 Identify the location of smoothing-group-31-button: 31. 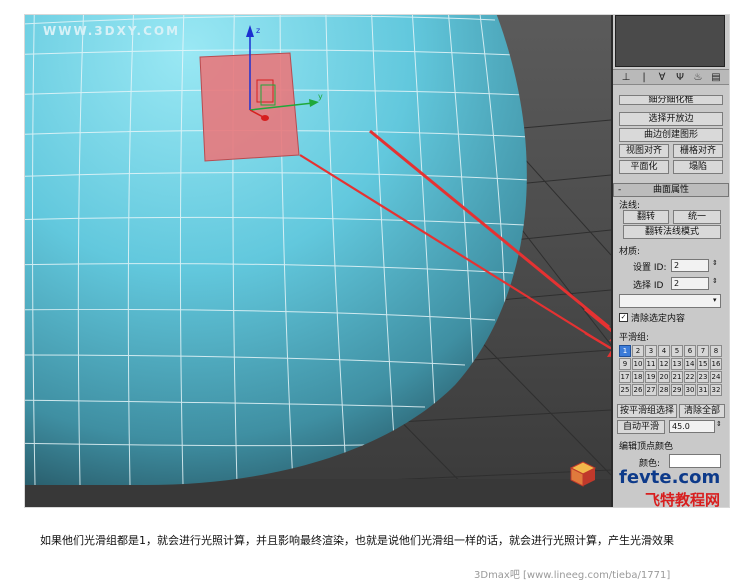
(703, 390).